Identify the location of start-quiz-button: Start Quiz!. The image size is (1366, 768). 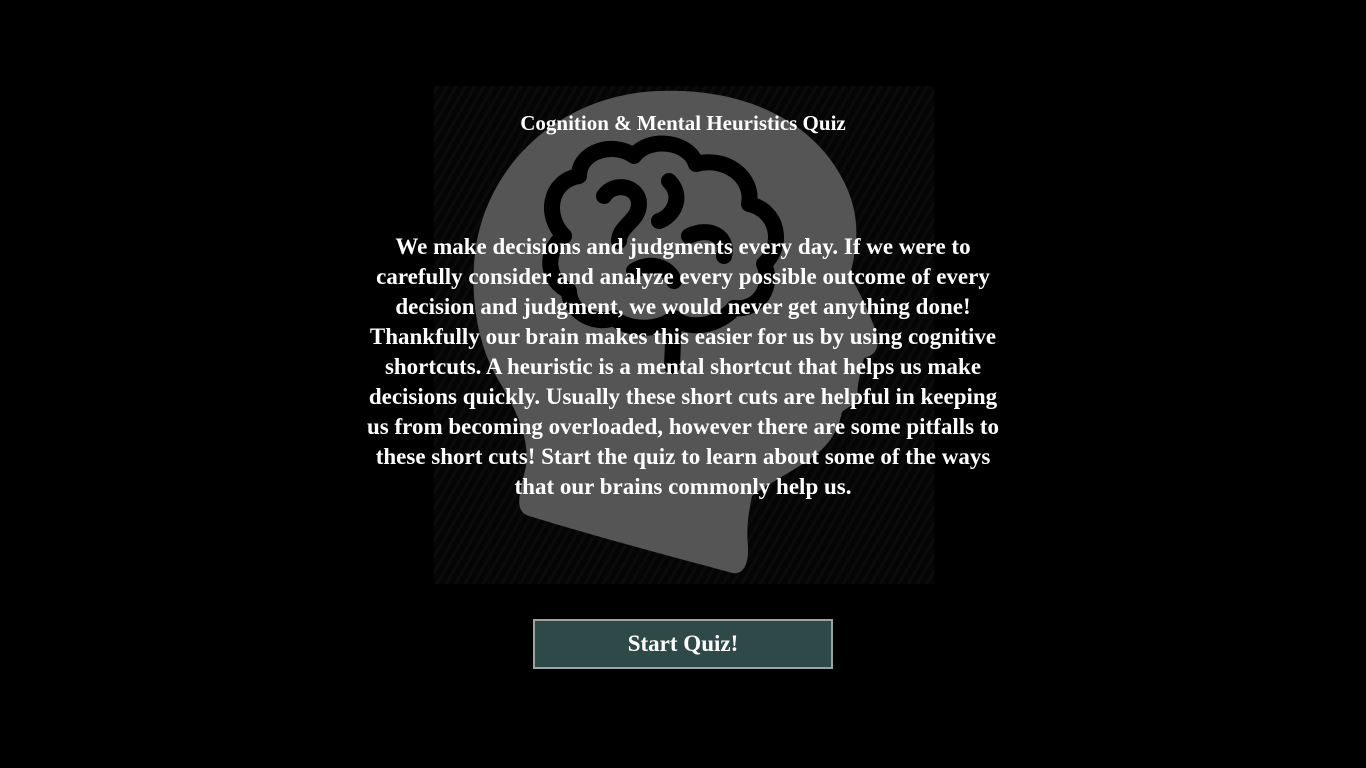
(683, 644).